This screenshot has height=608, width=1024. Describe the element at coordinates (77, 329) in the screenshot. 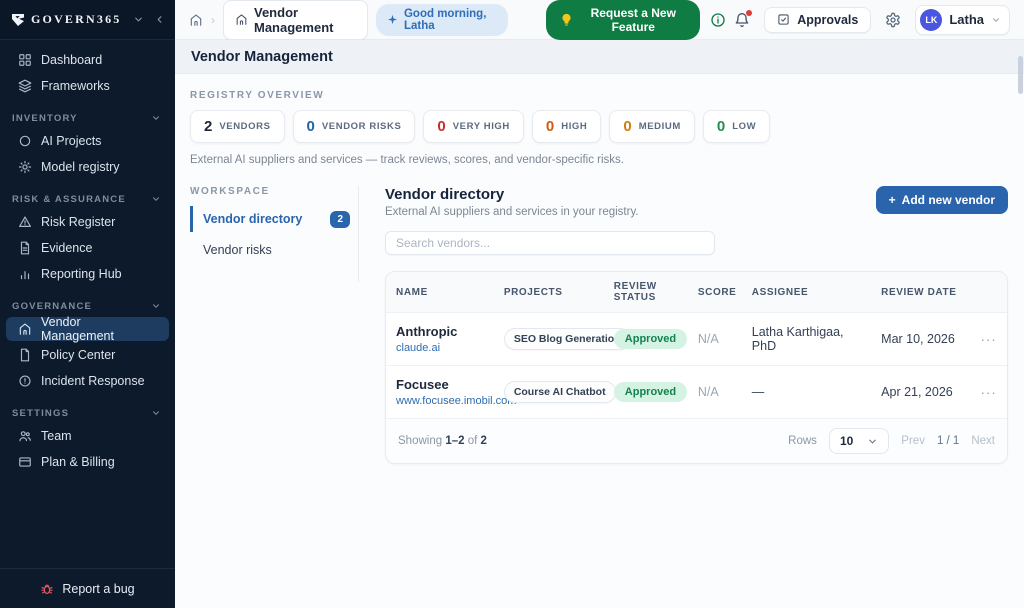

I see `sidebar-item-label: Vendor Management` at that location.